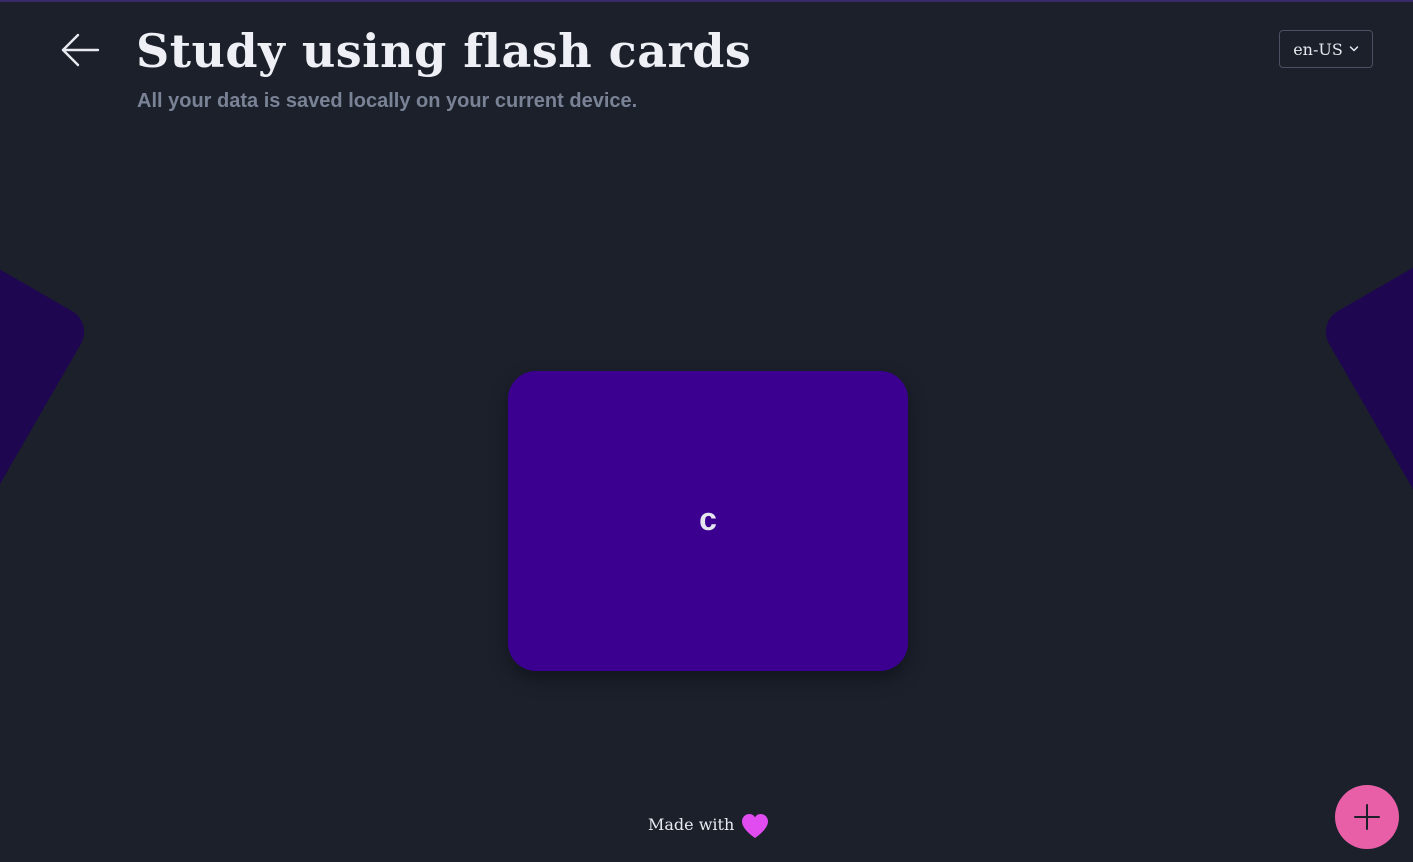 The width and height of the screenshot is (1413, 862). I want to click on footer: Made with, so click(709, 824).